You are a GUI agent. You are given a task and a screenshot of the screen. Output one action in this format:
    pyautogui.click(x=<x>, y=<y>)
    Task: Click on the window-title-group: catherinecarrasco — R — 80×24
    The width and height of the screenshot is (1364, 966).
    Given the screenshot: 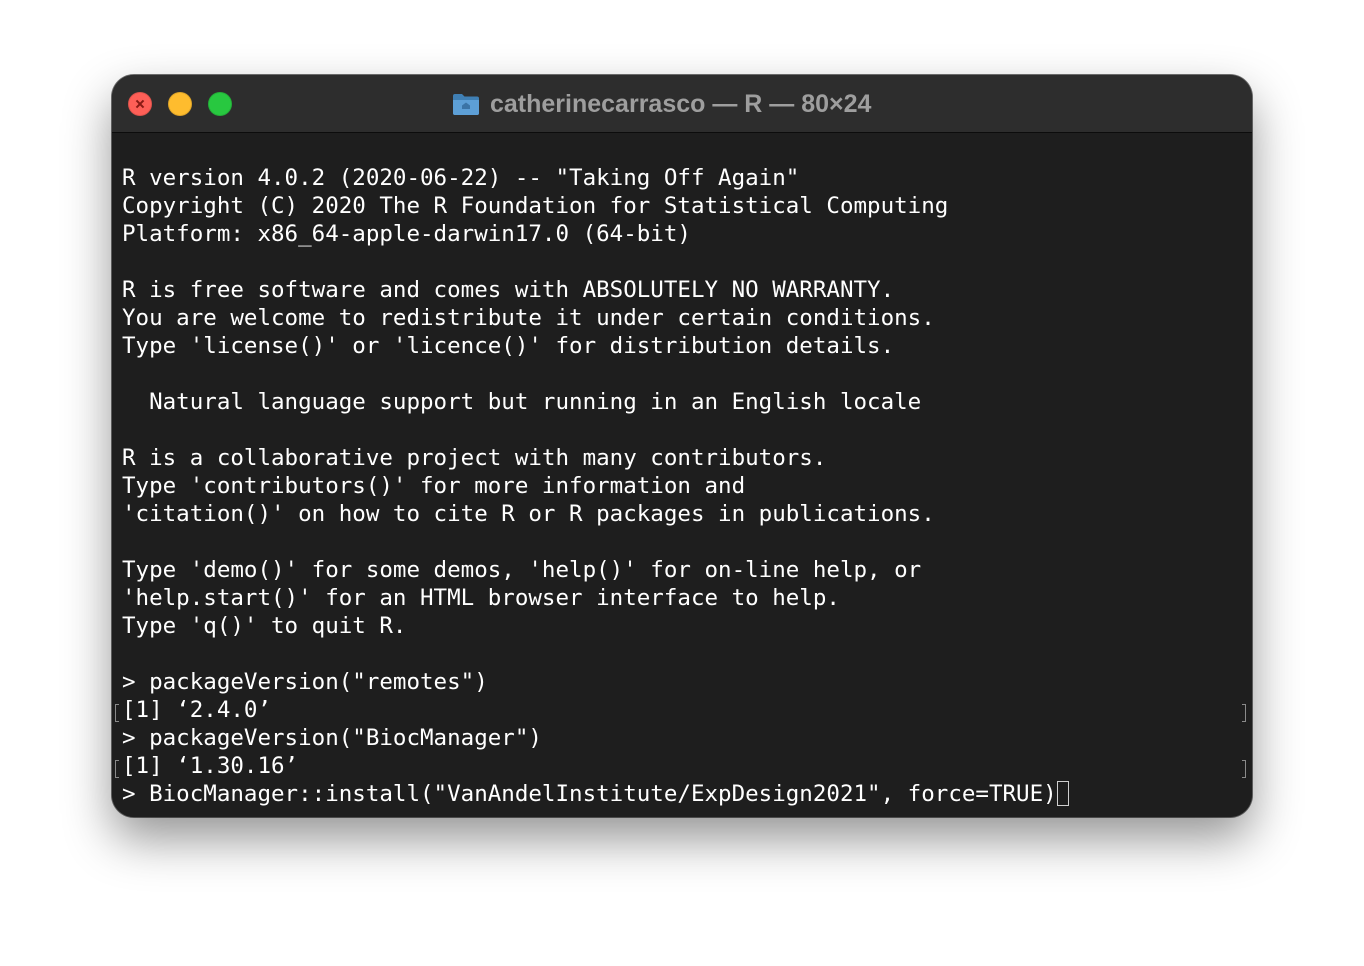 What is the action you would take?
    pyautogui.click(x=661, y=104)
    